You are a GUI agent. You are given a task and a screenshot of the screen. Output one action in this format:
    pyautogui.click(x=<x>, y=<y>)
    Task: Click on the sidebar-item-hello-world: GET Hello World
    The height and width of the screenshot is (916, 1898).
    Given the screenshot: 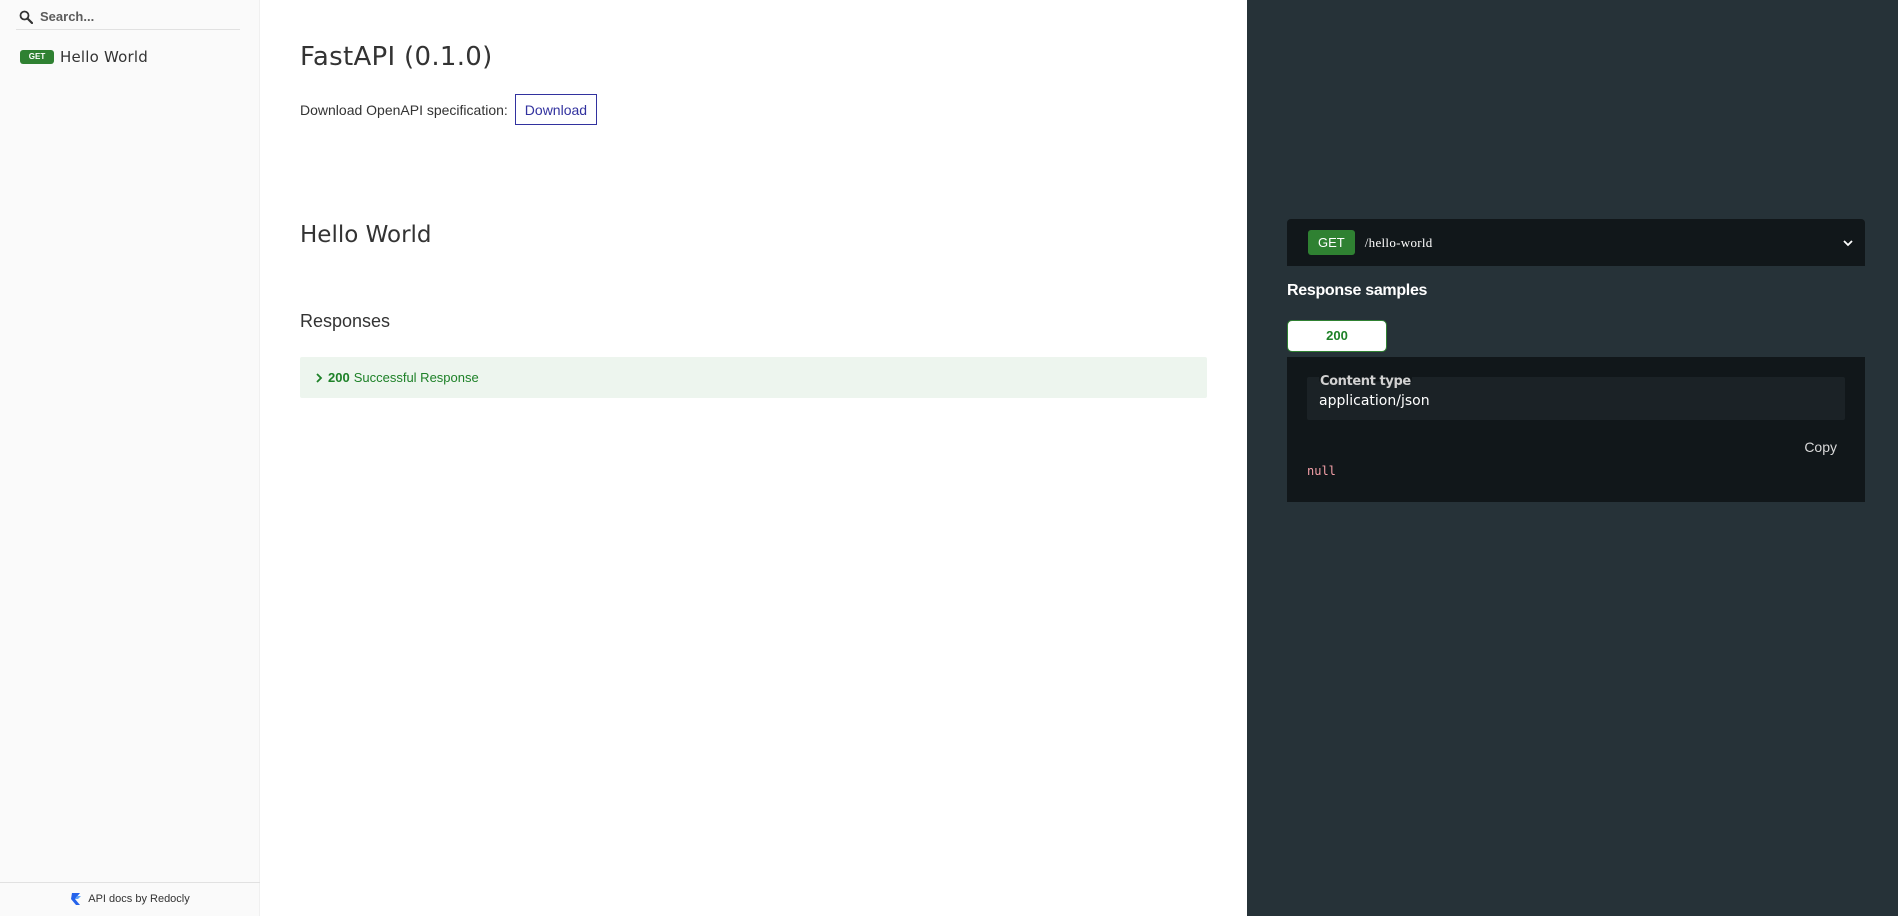 What is the action you would take?
    pyautogui.click(x=130, y=57)
    